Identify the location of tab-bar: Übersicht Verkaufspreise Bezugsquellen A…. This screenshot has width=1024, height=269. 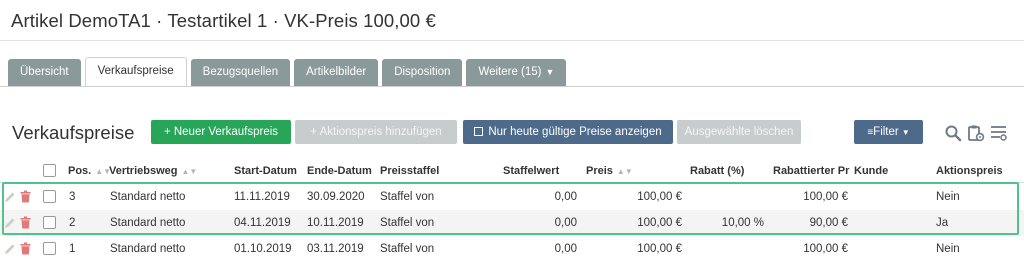
(289, 71).